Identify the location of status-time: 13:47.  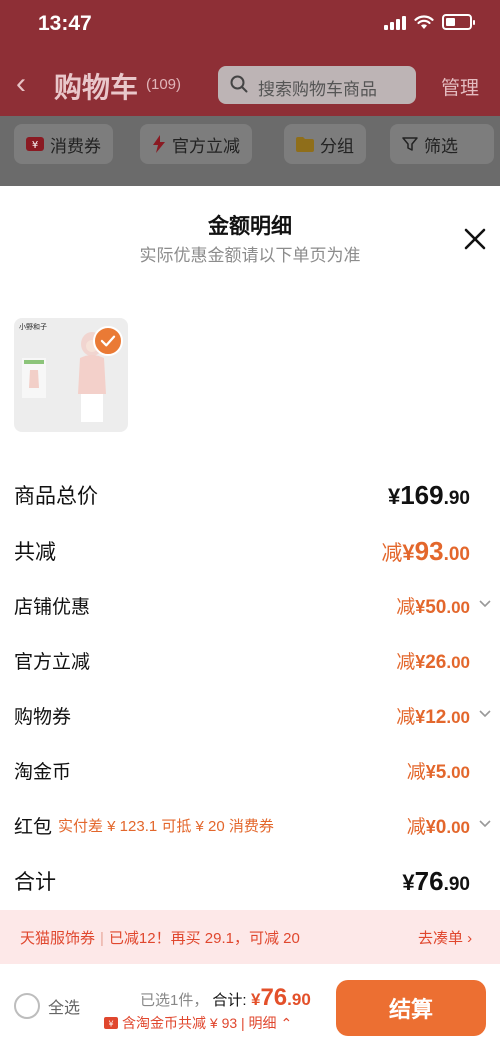
(65, 23).